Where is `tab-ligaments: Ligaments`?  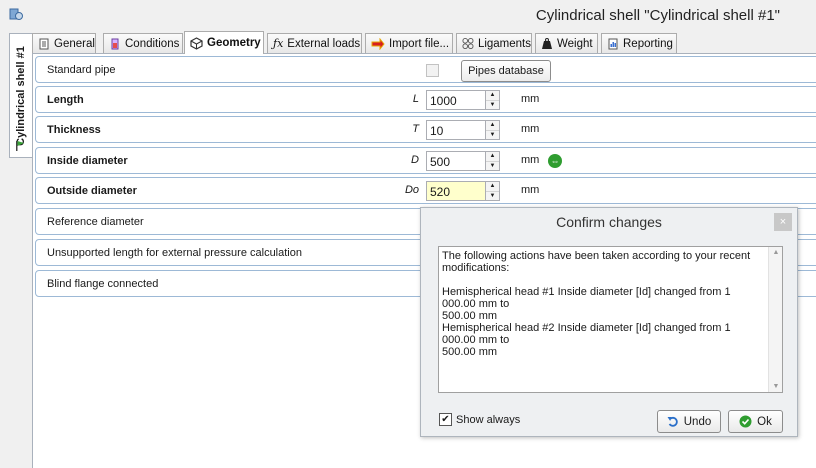 tab-ligaments: Ligaments is located at coordinates (494, 43).